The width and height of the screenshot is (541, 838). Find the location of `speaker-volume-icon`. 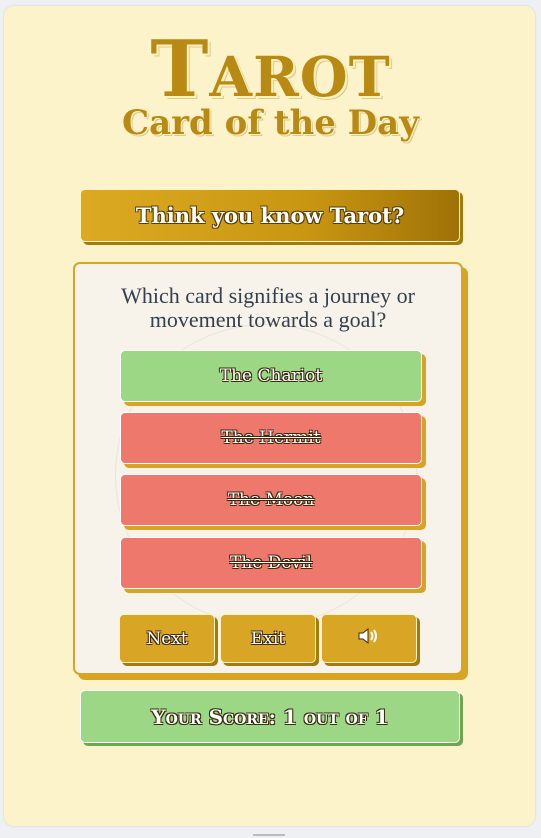

speaker-volume-icon is located at coordinates (369, 638).